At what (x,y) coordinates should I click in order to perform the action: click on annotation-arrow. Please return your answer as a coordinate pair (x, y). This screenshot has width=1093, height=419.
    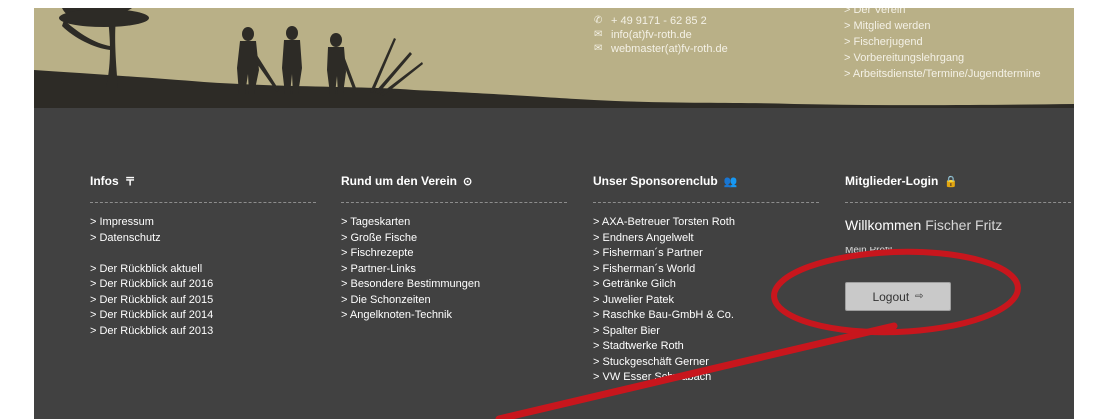
    Looking at the image, I should click on (696, 370).